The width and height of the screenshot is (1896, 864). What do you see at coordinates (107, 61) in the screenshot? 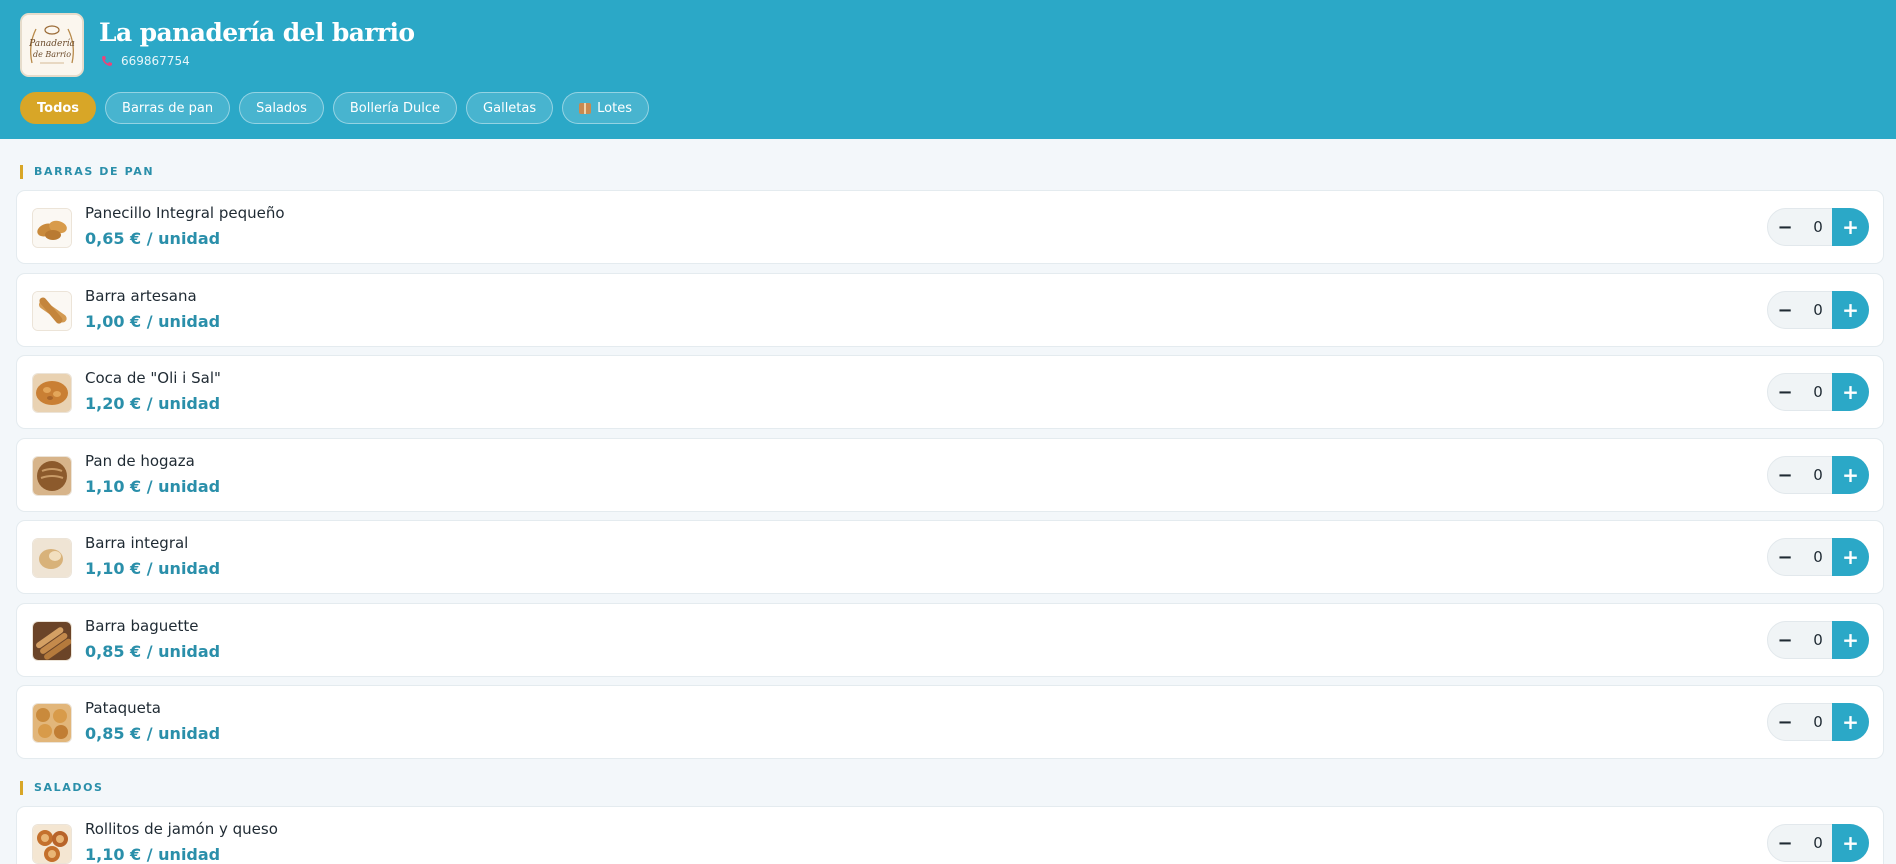
I see `phone-icon` at bounding box center [107, 61].